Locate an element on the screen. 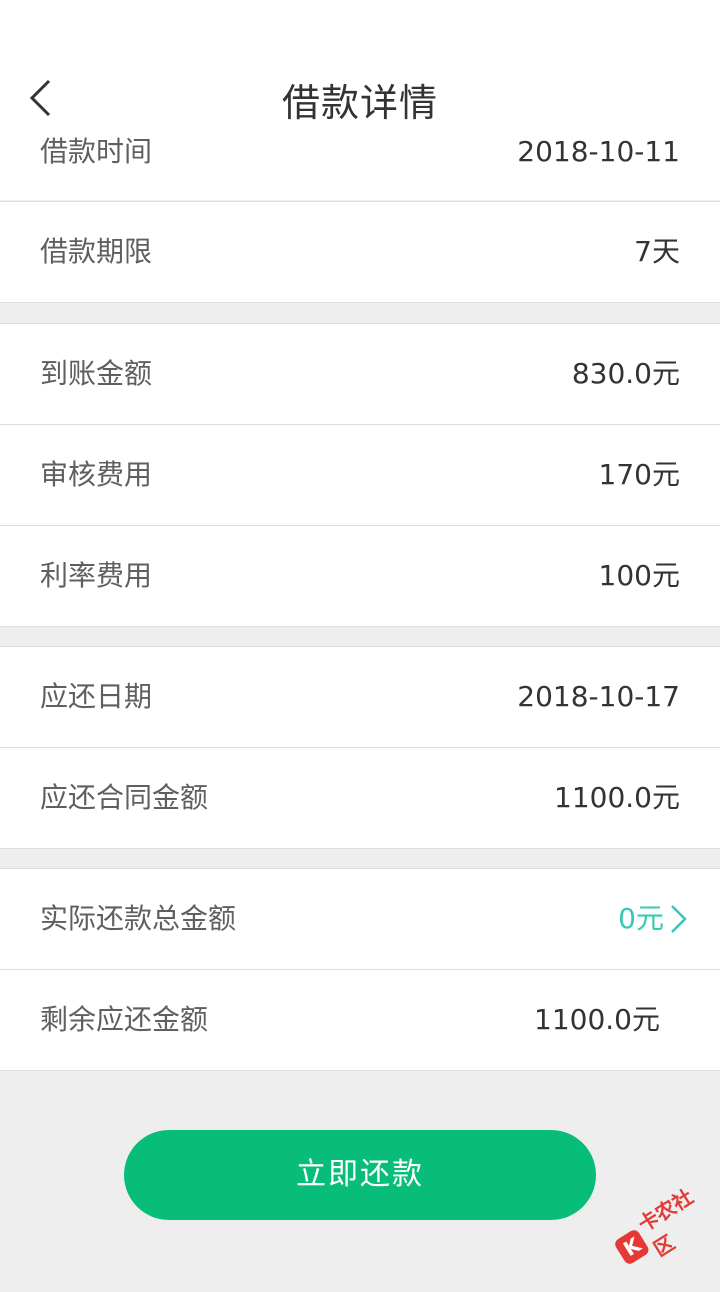 The width and height of the screenshot is (720, 1292). row-value: 0元 is located at coordinates (641, 918).